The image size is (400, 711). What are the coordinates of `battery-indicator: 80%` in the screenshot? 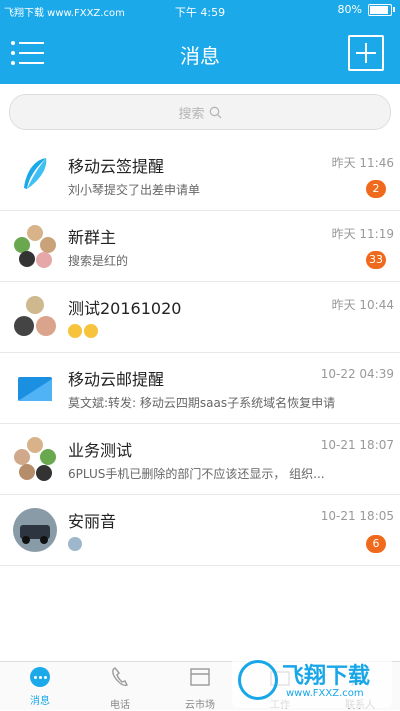 It's located at (366, 9).